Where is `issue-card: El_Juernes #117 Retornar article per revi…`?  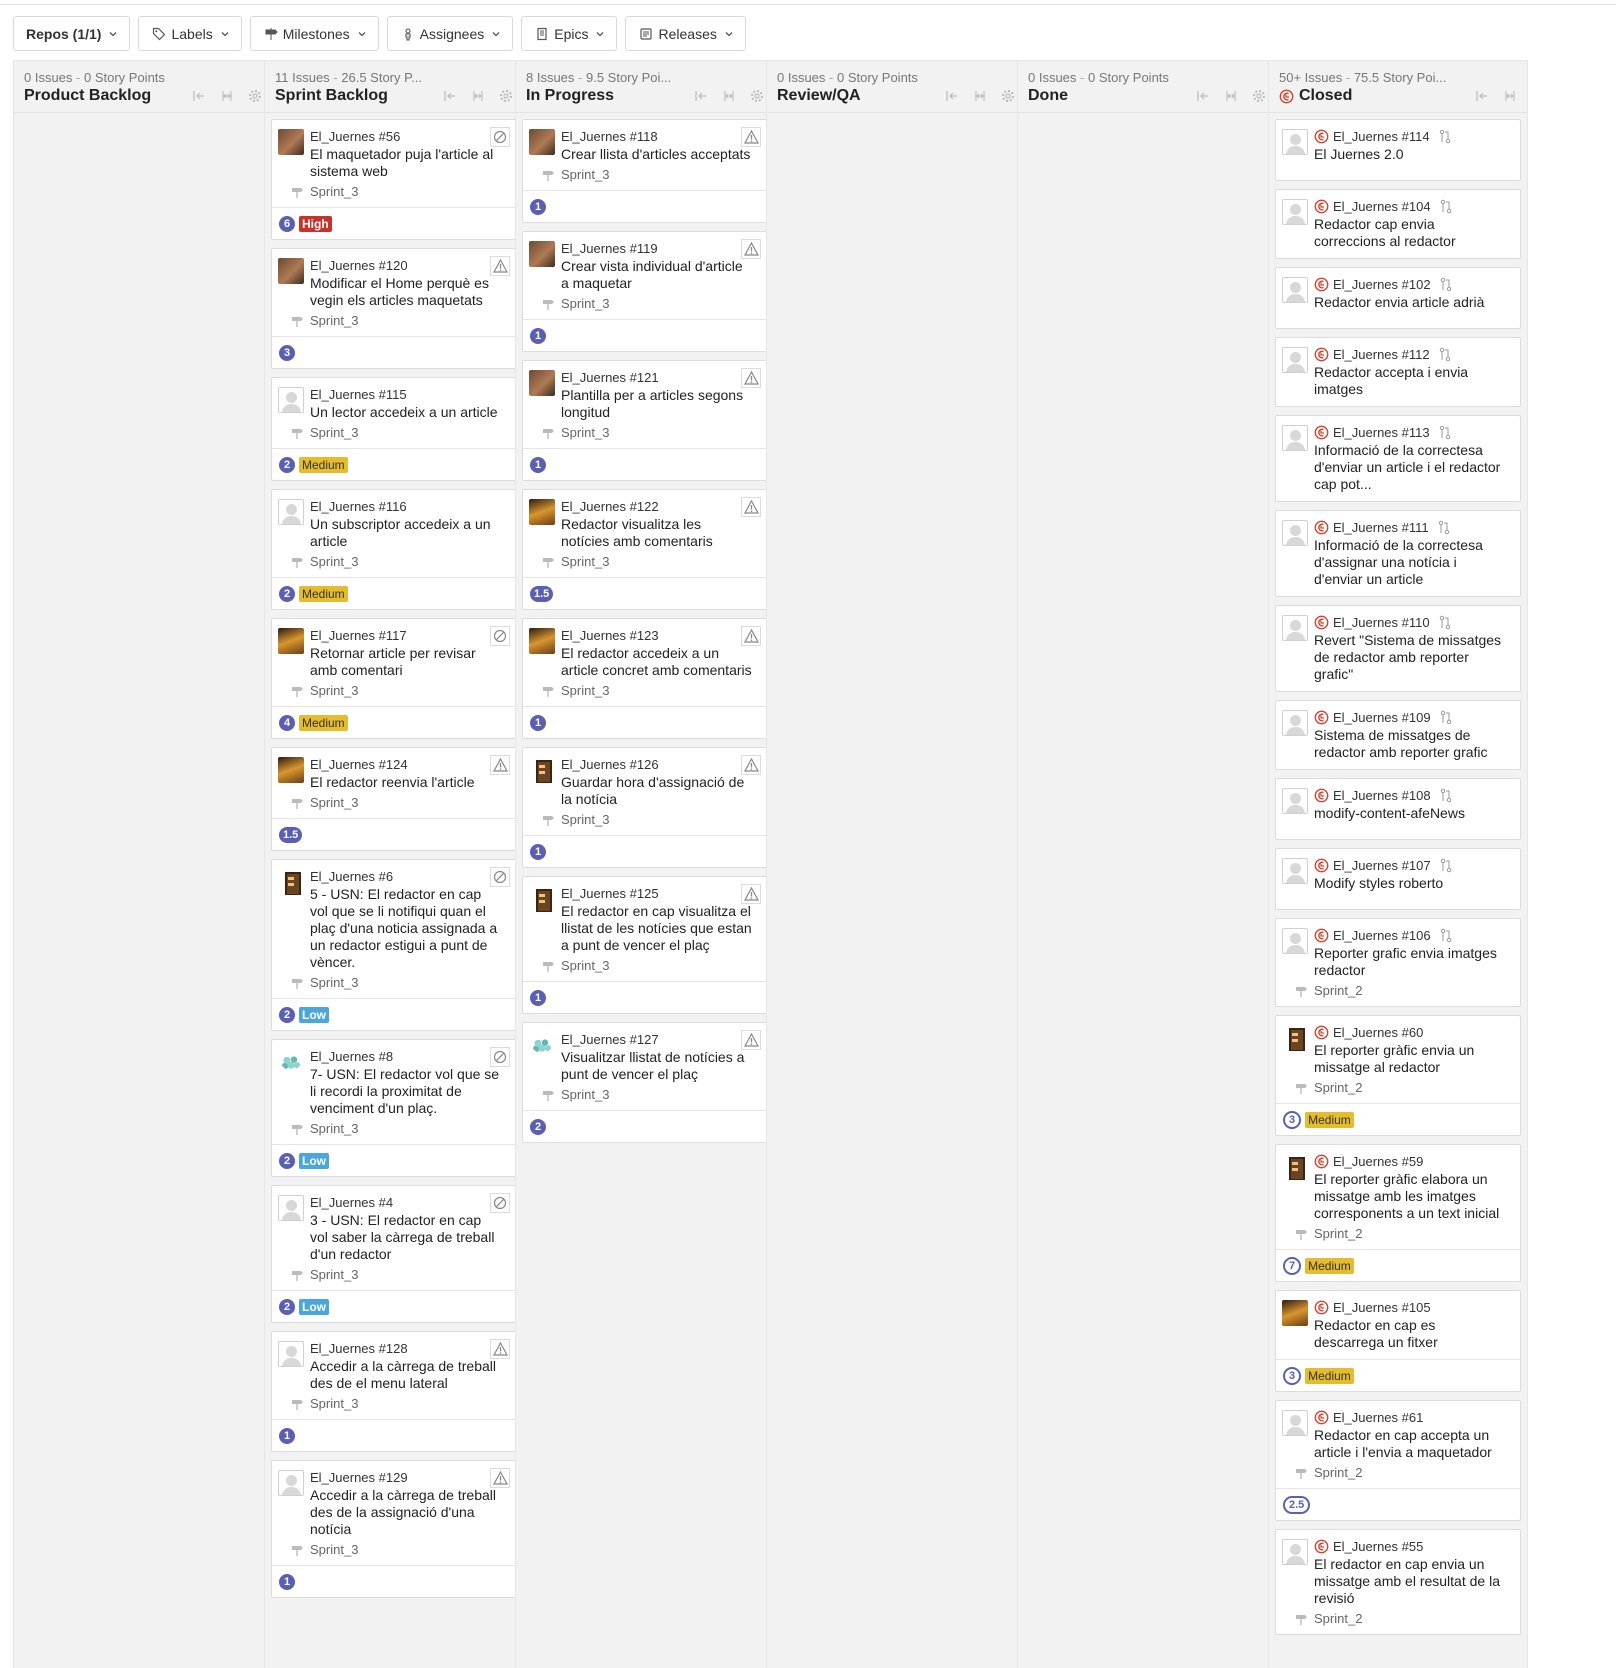 issue-card: El_Juernes #117 Retornar article per revi… is located at coordinates (394, 678).